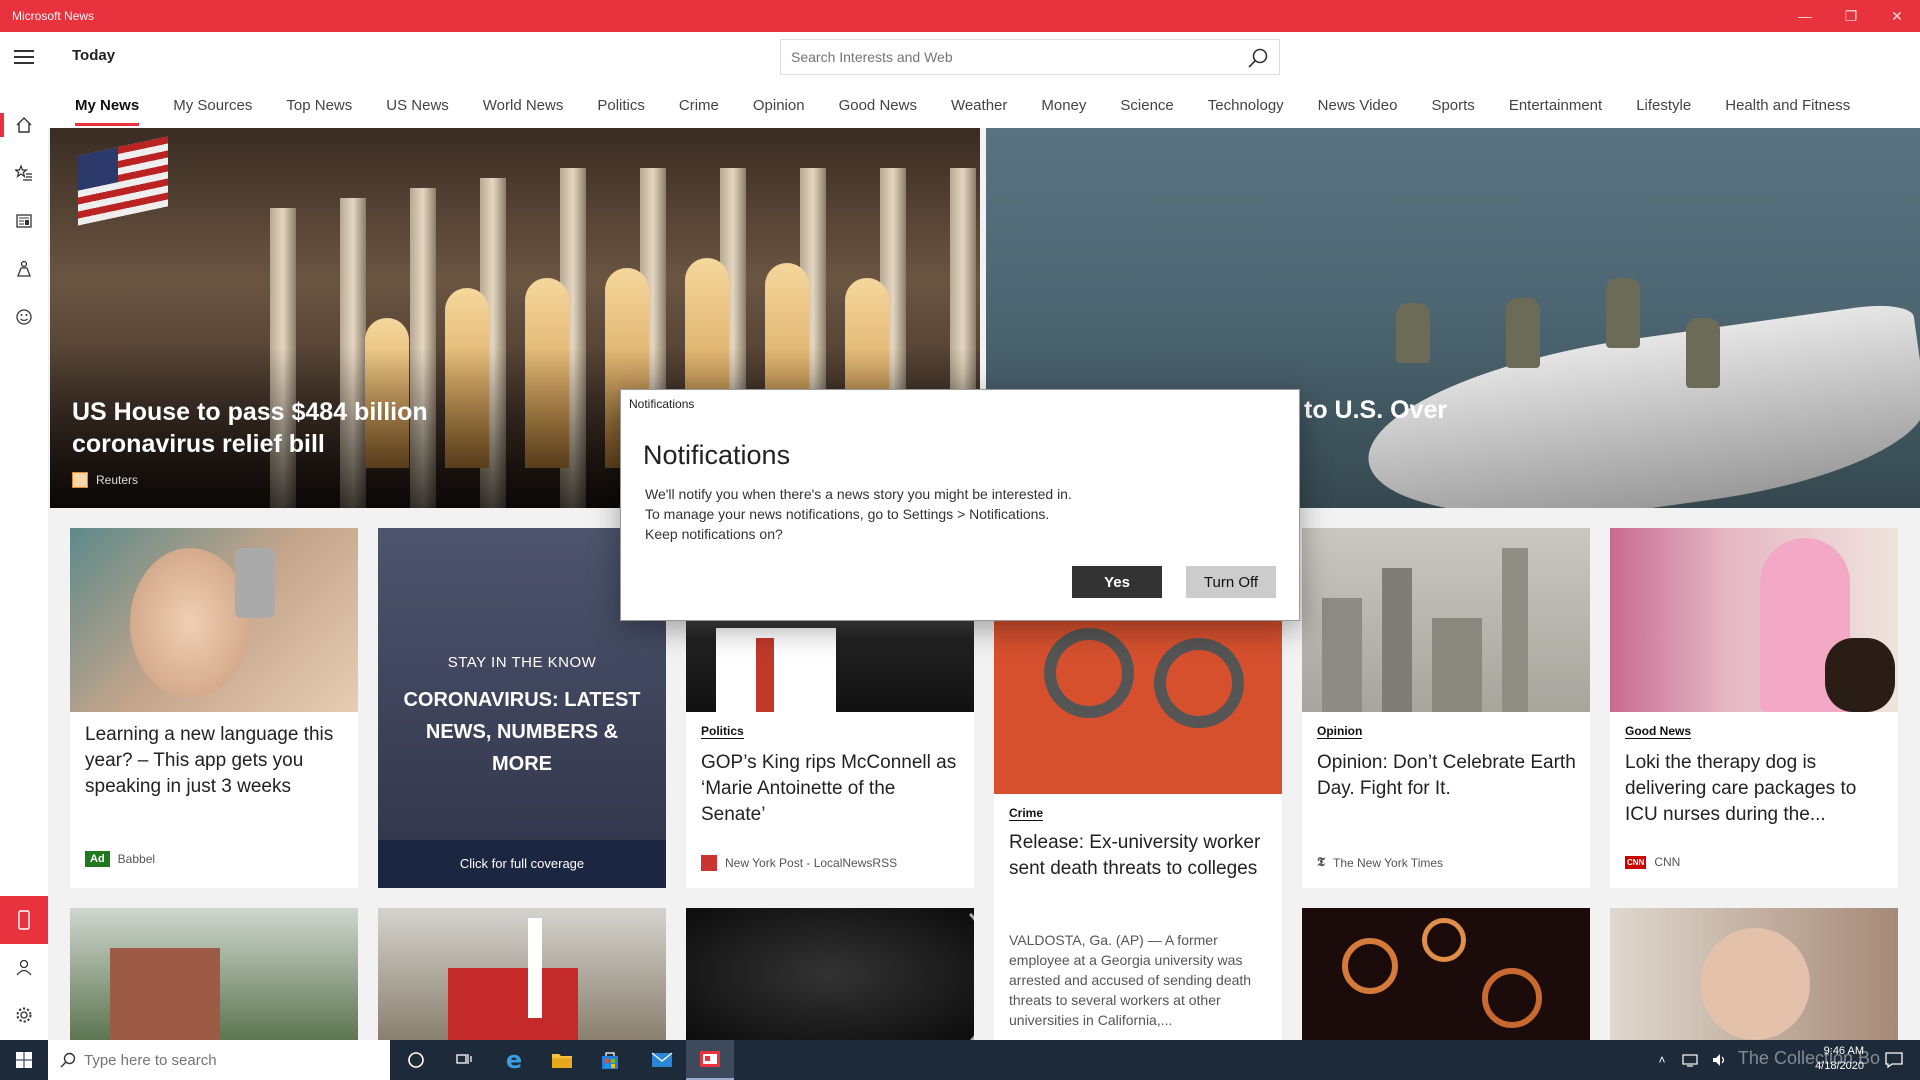  What do you see at coordinates (24, 125) in the screenshot?
I see `home-icon` at bounding box center [24, 125].